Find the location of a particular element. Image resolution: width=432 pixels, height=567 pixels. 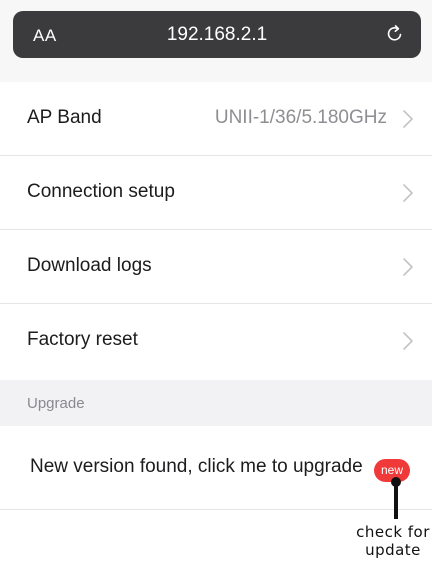

download-logs-row: Download logs is located at coordinates (216, 267).